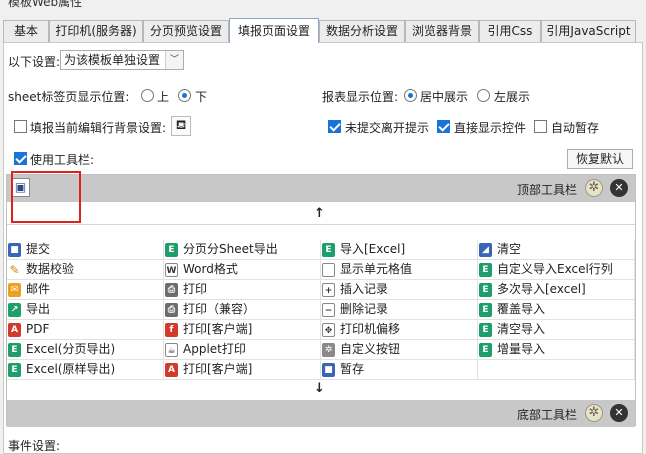 The image size is (646, 454). What do you see at coordinates (556, 310) in the screenshot?
I see `grid-item-overwrite-import: E 覆盖导入` at bounding box center [556, 310].